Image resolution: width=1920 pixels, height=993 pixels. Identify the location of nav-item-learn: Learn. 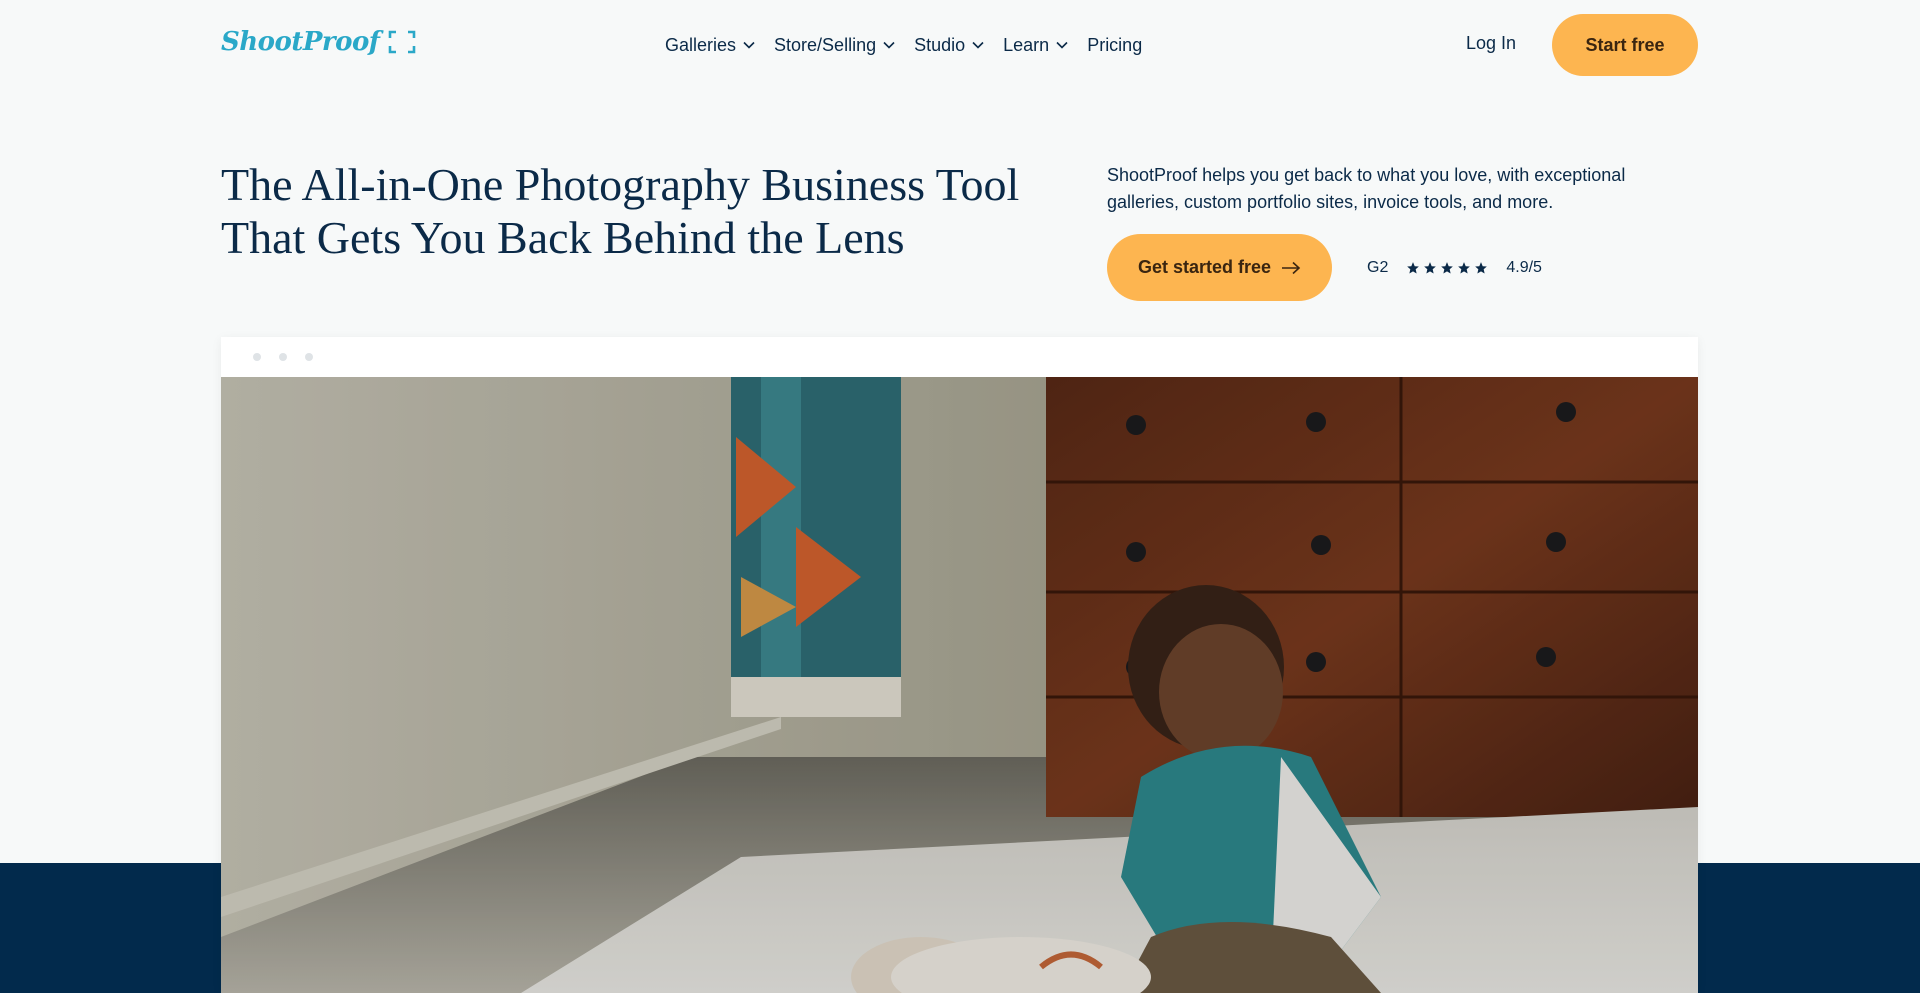
(1036, 45).